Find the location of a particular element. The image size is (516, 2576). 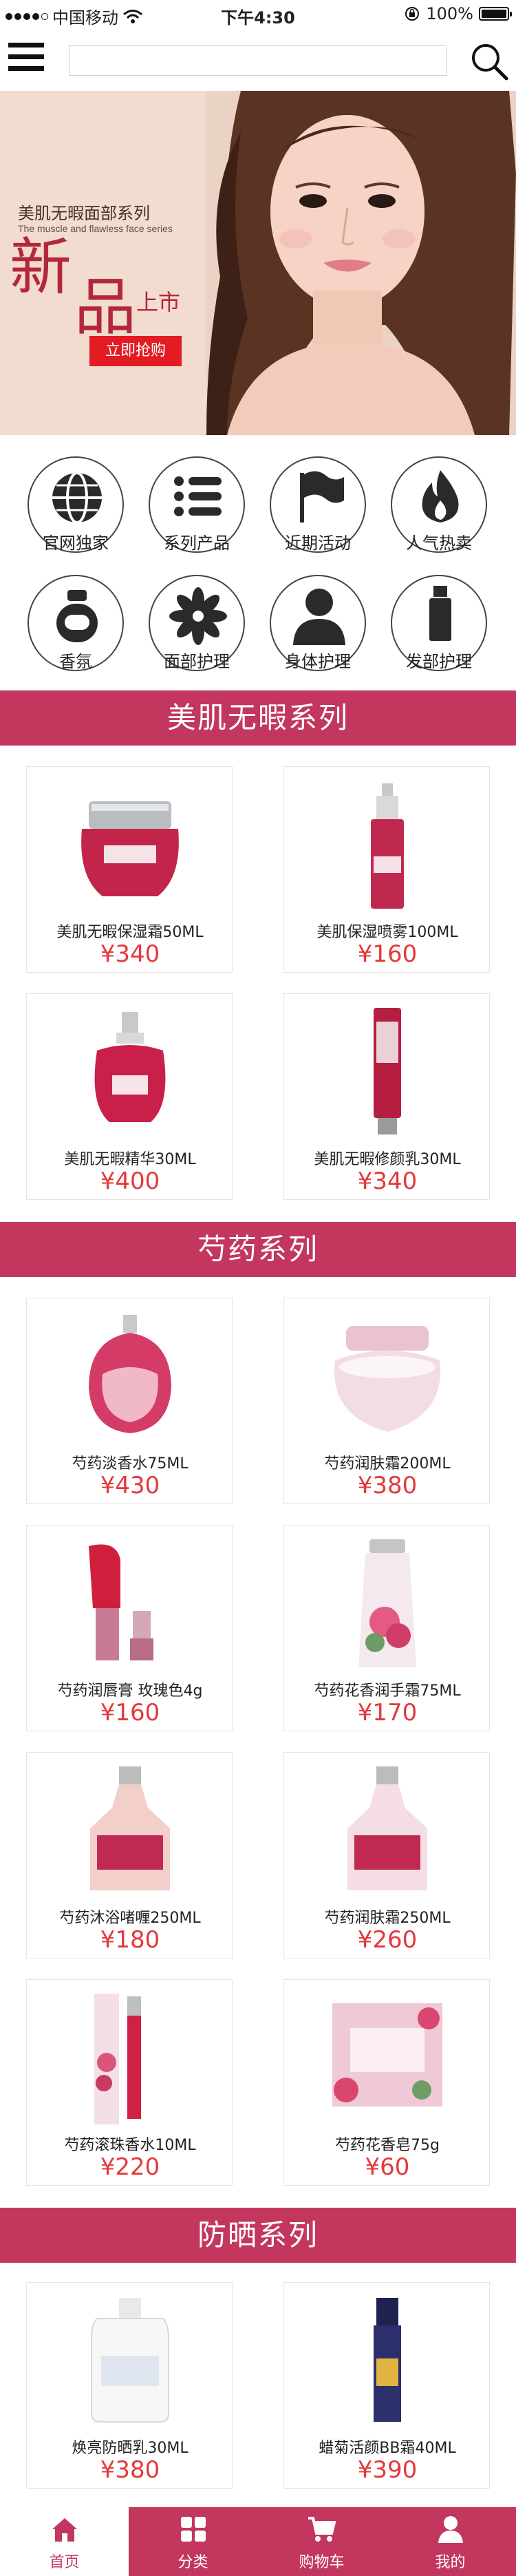

bottom-tab-bar: 首页 分类 购物车 我的 is located at coordinates (258, 2542).